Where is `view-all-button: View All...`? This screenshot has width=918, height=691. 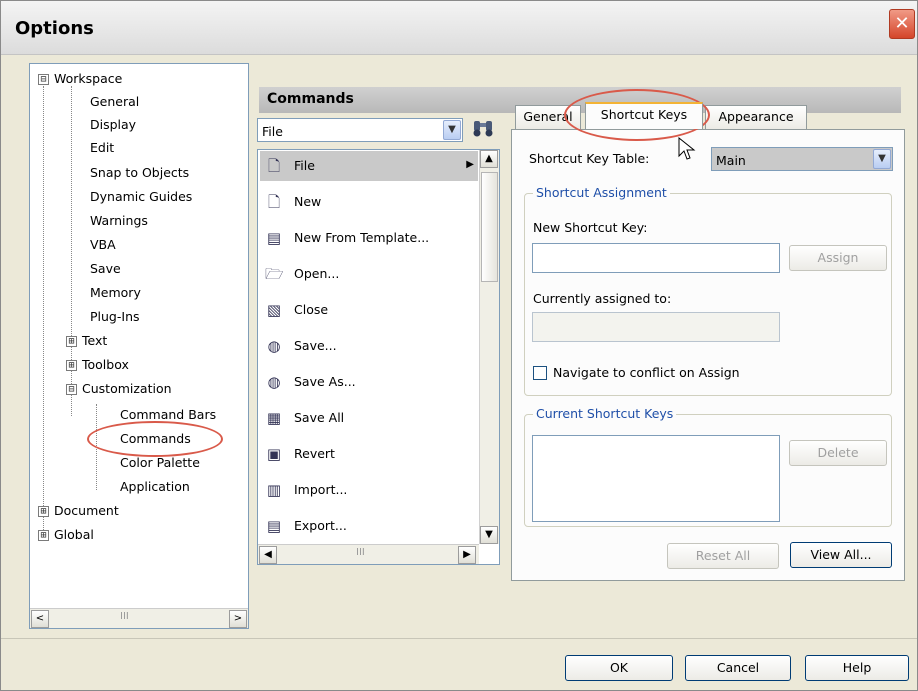
view-all-button: View All... is located at coordinates (841, 555).